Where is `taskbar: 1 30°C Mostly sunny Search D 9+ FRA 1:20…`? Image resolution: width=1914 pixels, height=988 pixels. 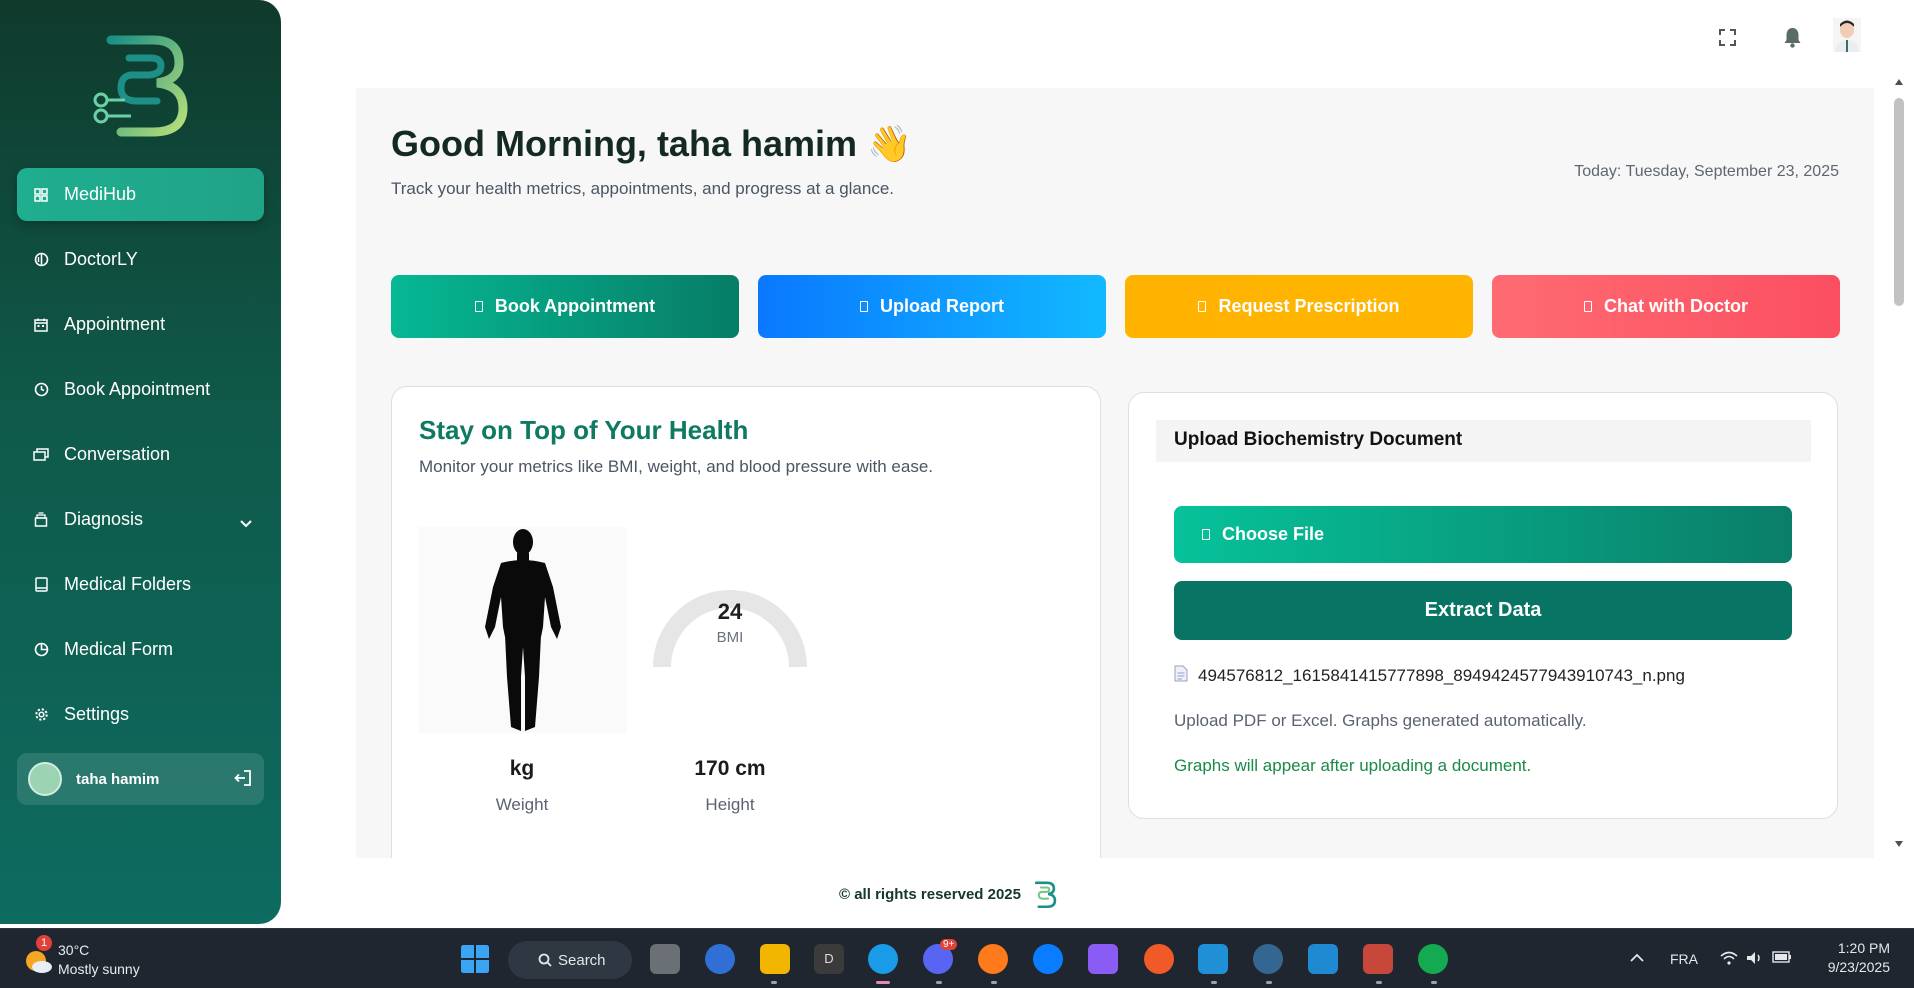
taskbar: 1 30°C Mostly sunny Search D 9+ FRA 1:20… is located at coordinates (957, 958).